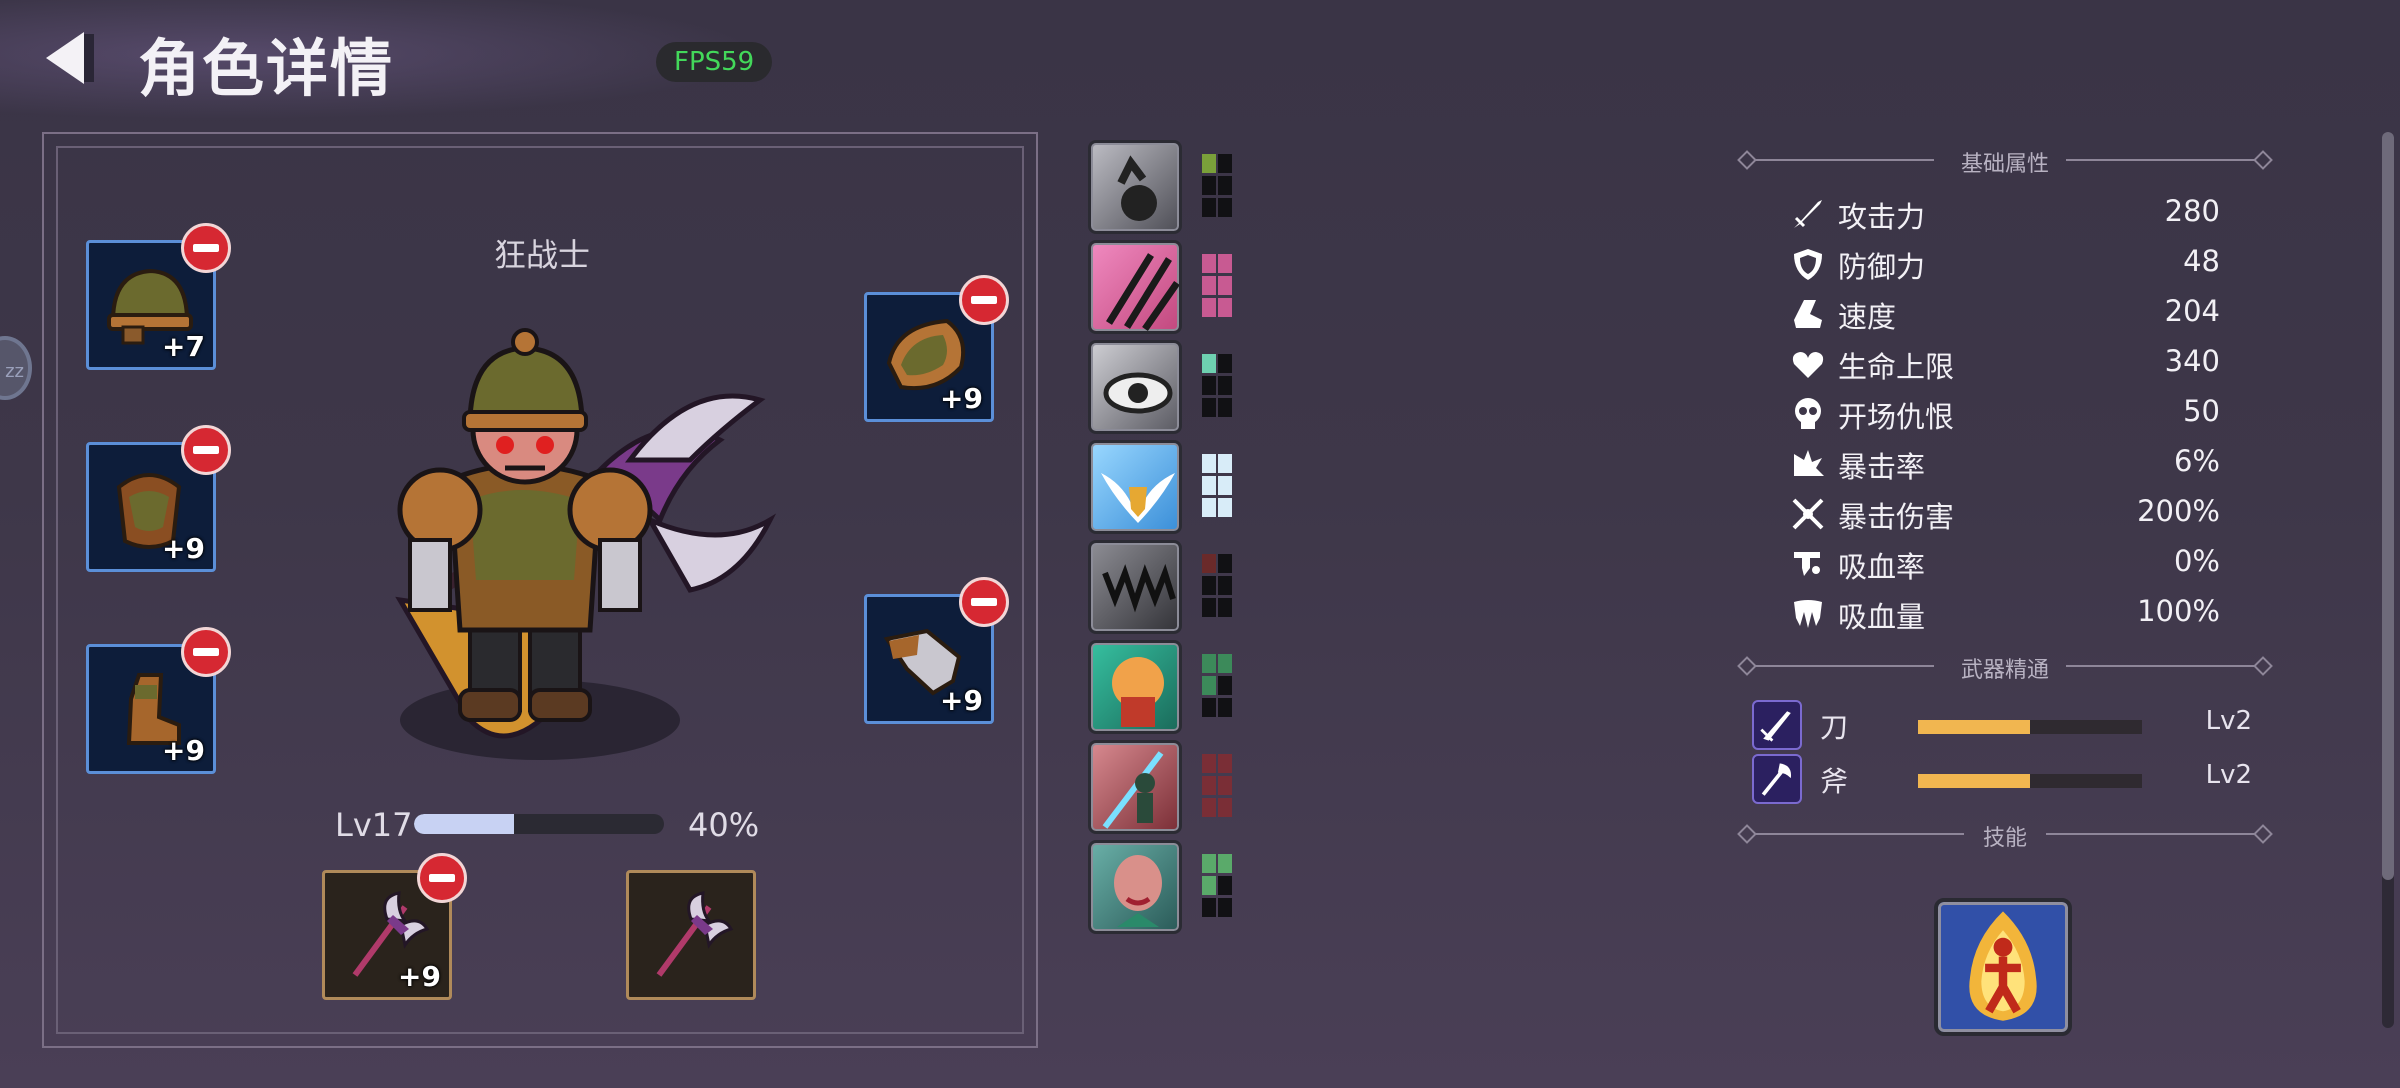 Image resolution: width=2400 pixels, height=1088 pixels. I want to click on flame-body-icon, so click(2003, 967).